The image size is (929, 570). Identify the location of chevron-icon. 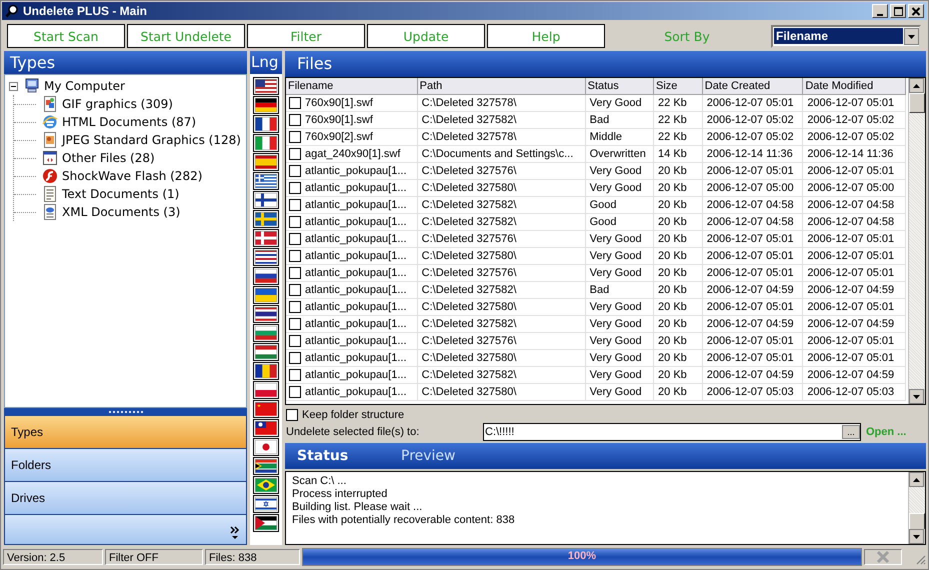
(235, 533).